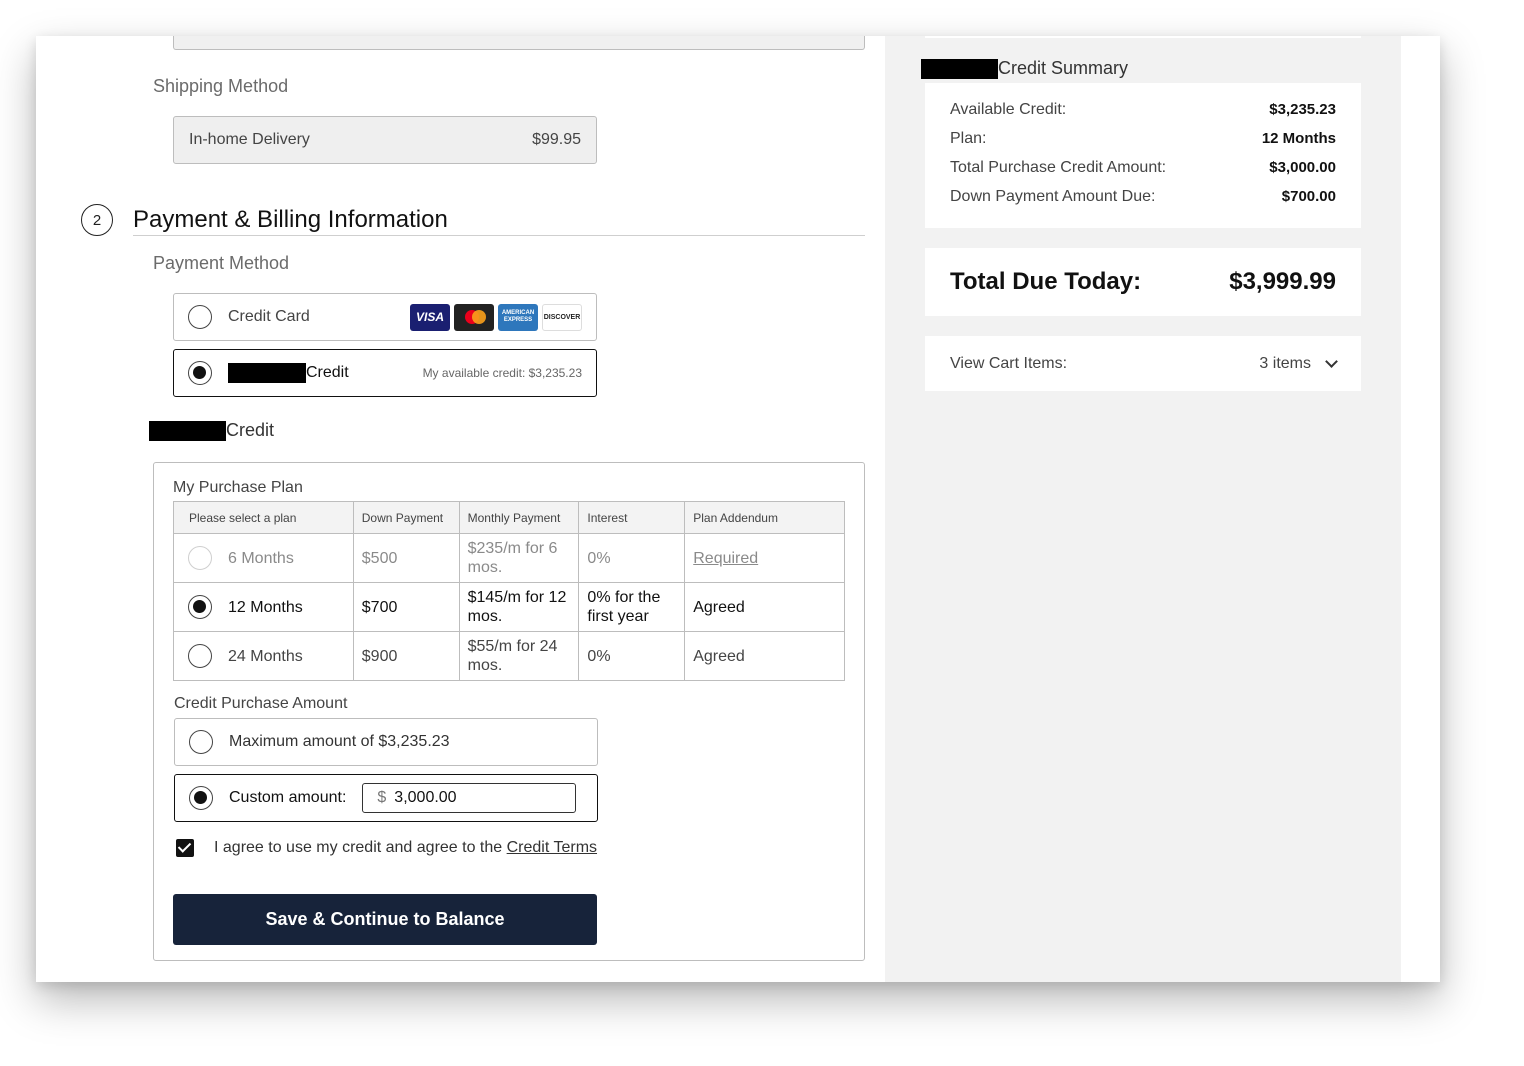 This screenshot has width=1524, height=1066. I want to click on credit-card-radio, so click(200, 317).